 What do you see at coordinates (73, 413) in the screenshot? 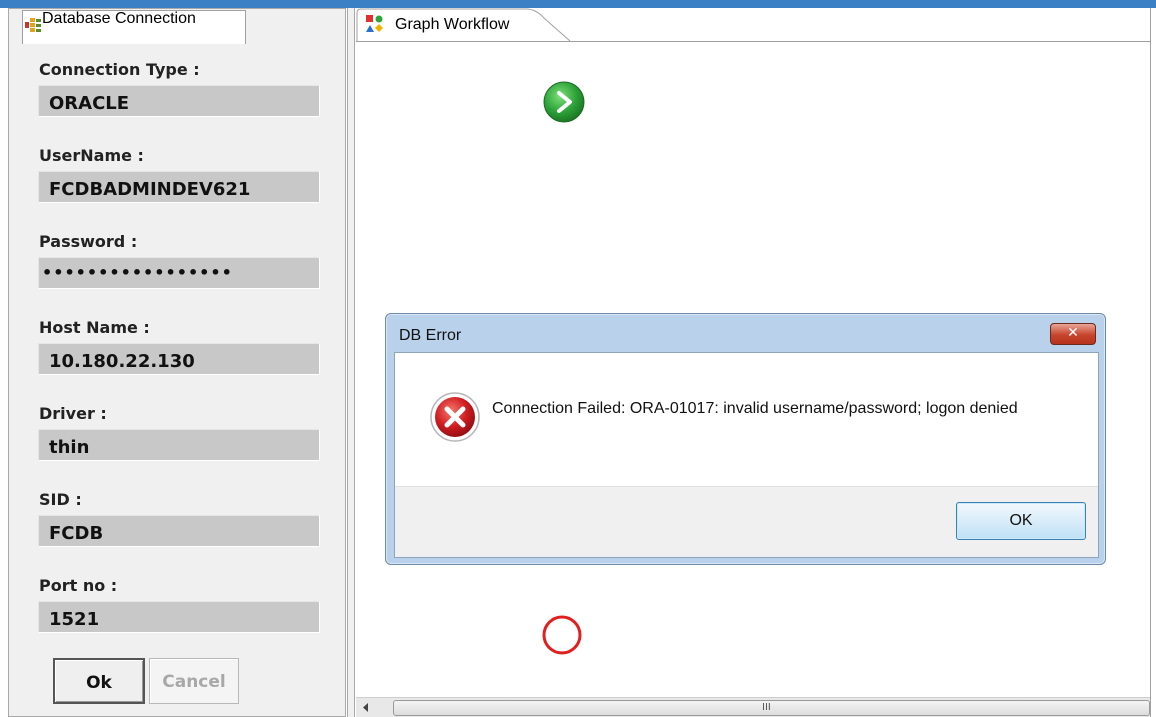
I see `driver-label: Driver :` at bounding box center [73, 413].